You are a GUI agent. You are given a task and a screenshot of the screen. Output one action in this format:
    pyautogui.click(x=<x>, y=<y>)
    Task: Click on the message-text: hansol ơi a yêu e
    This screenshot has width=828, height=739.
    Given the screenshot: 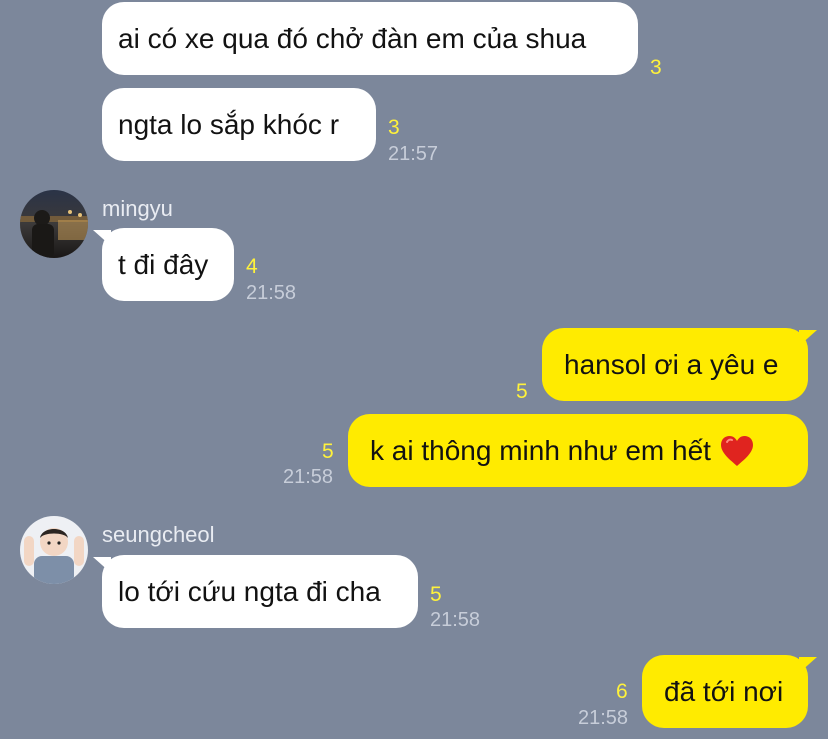 What is the action you would take?
    pyautogui.click(x=671, y=364)
    